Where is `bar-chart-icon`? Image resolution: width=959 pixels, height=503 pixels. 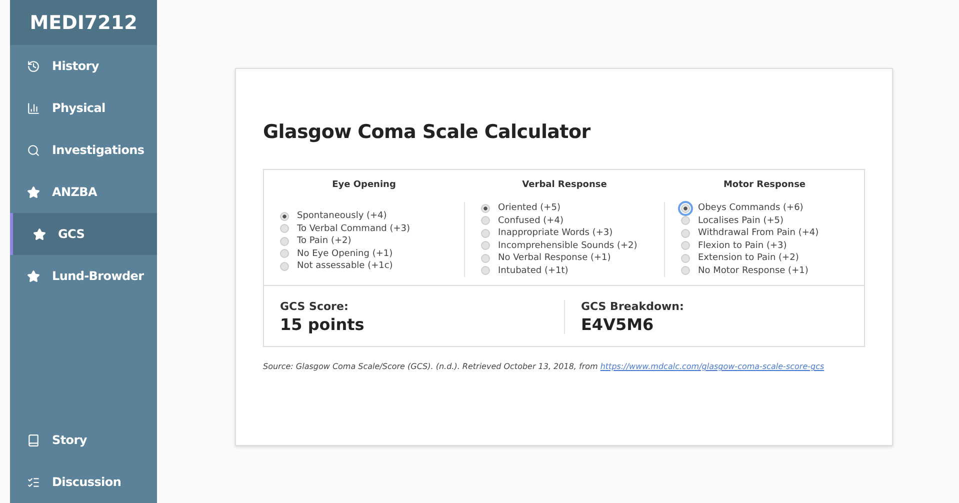
bar-chart-icon is located at coordinates (33, 108).